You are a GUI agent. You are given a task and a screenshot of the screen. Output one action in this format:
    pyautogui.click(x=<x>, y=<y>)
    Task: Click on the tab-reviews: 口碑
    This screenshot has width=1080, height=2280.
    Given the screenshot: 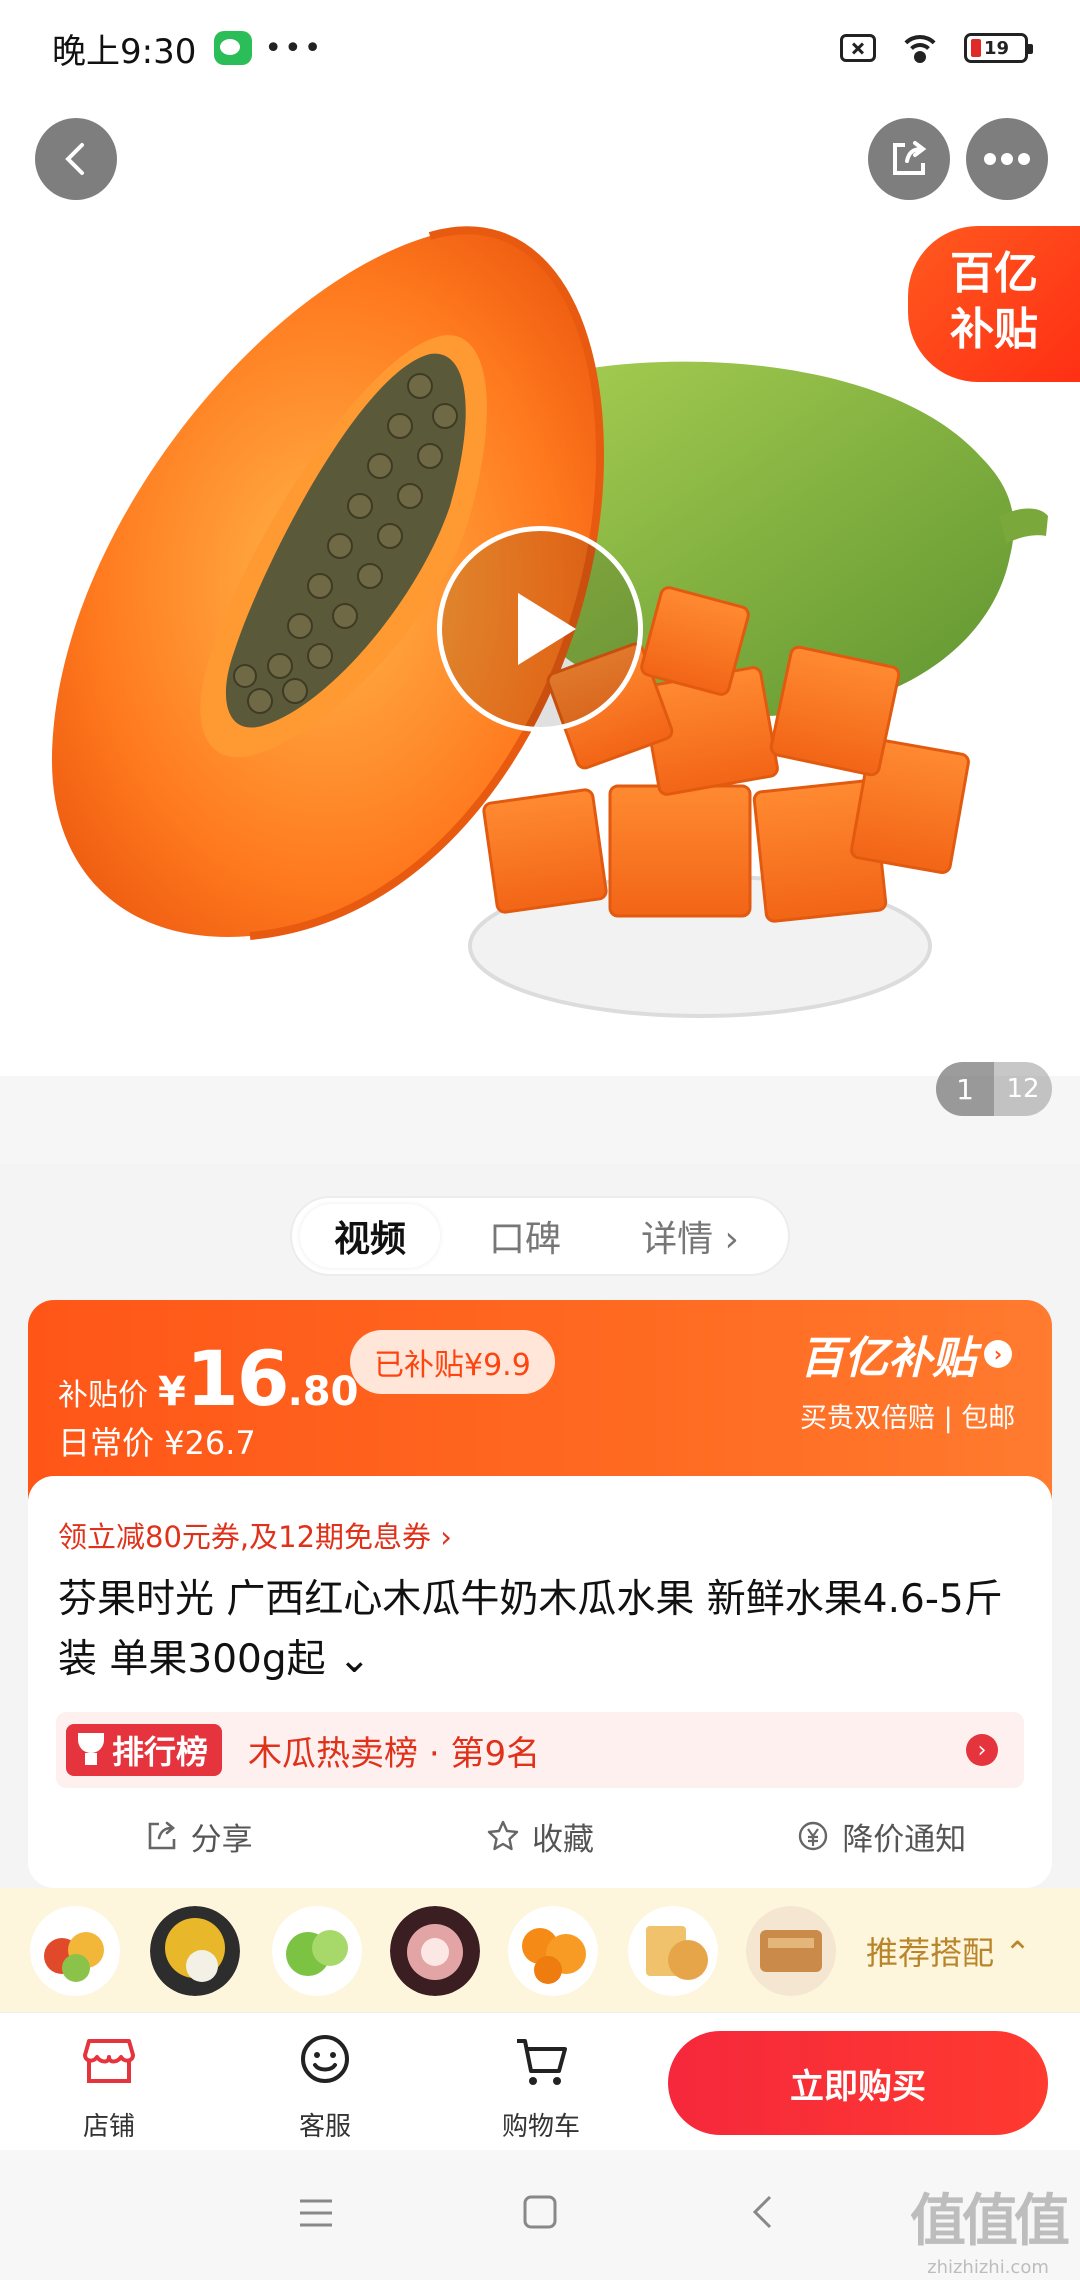 What is the action you would take?
    pyautogui.click(x=525, y=1236)
    